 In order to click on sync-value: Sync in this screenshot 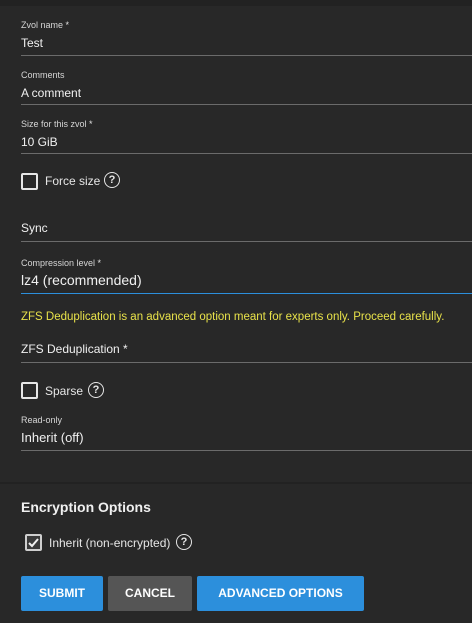, I will do `click(246, 228)`.